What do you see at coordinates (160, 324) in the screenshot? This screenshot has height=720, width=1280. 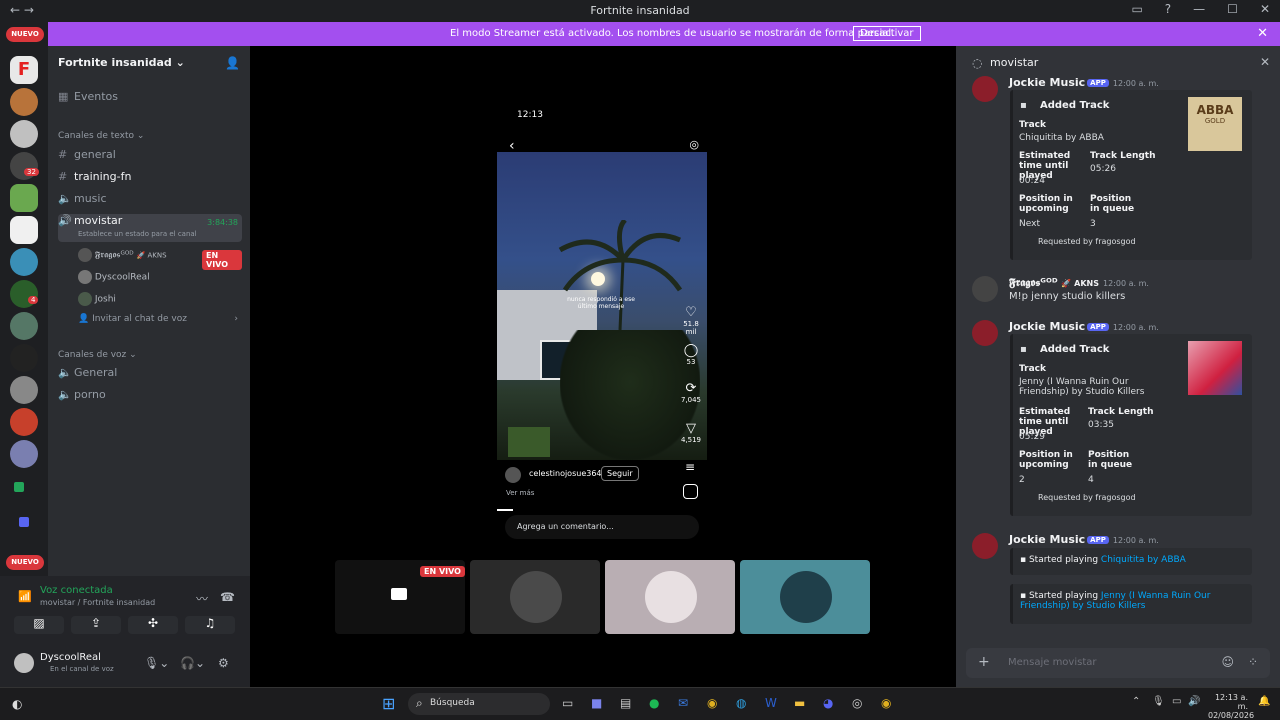 I see `invite-voice-chat: 👤 Invitar al chat de voz ›` at bounding box center [160, 324].